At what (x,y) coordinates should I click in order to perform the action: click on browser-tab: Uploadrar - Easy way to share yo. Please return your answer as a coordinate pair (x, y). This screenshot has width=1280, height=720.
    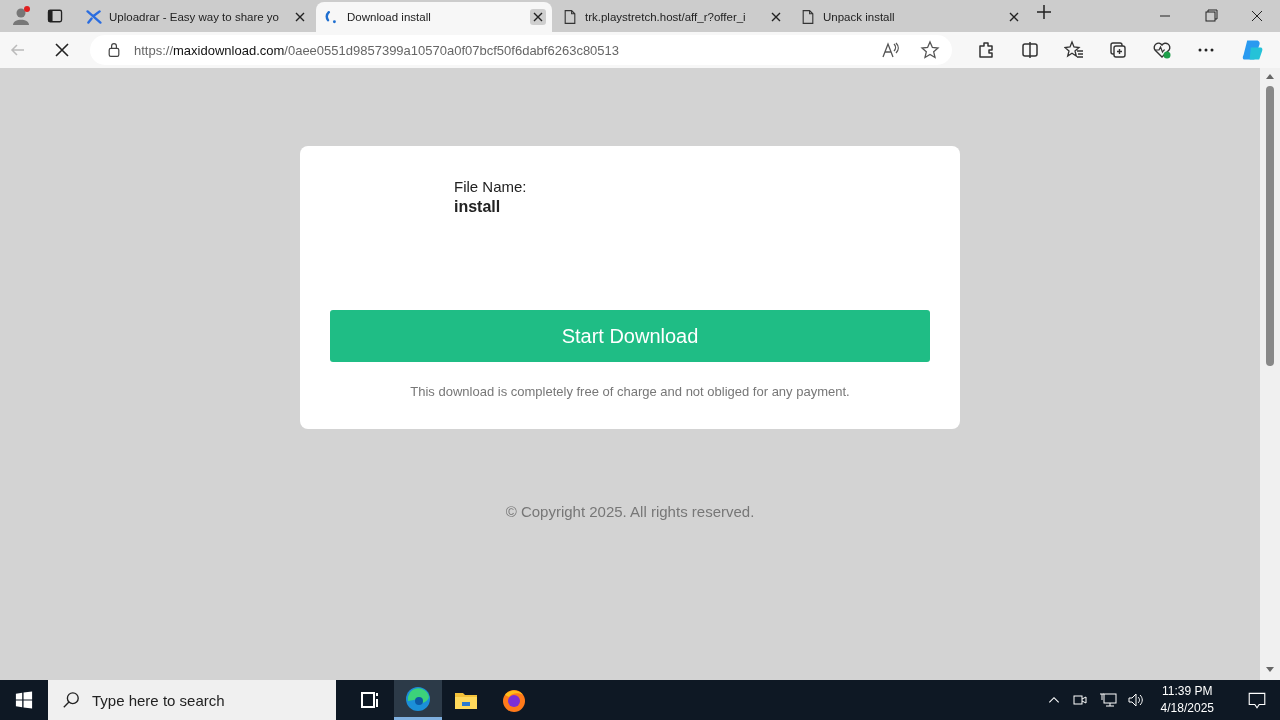
    Looking at the image, I should click on (196, 17).